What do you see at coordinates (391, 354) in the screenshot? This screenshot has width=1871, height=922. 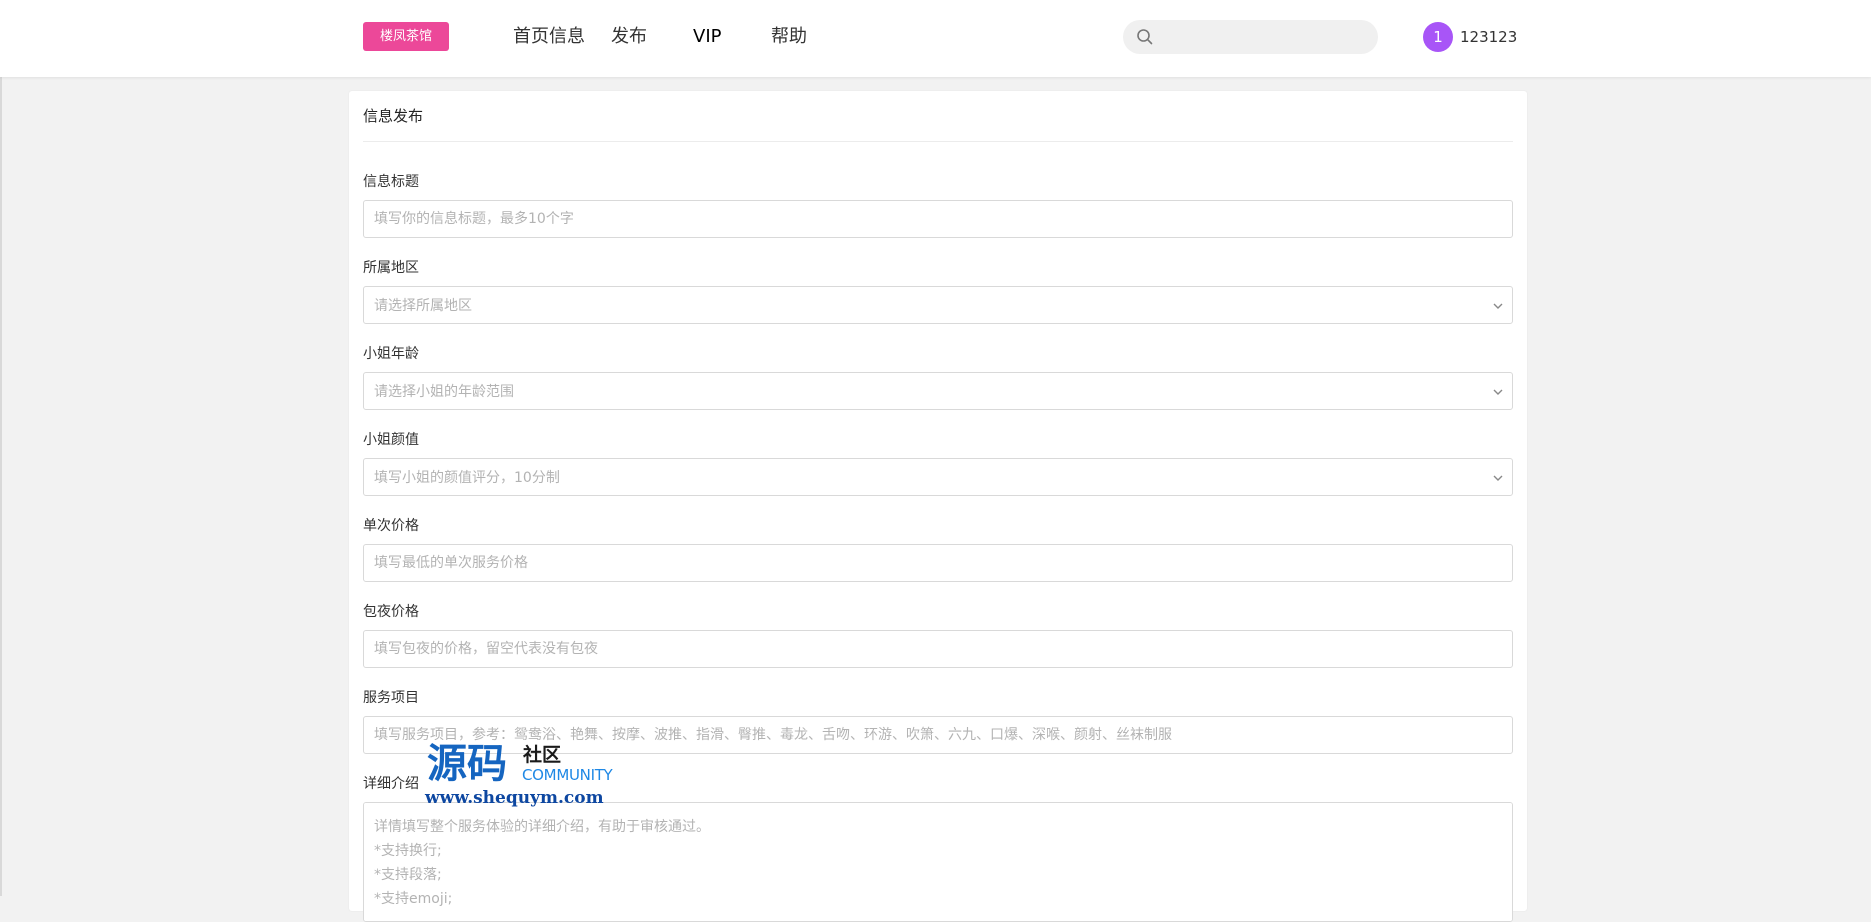 I see `age-label: 小姐年龄` at bounding box center [391, 354].